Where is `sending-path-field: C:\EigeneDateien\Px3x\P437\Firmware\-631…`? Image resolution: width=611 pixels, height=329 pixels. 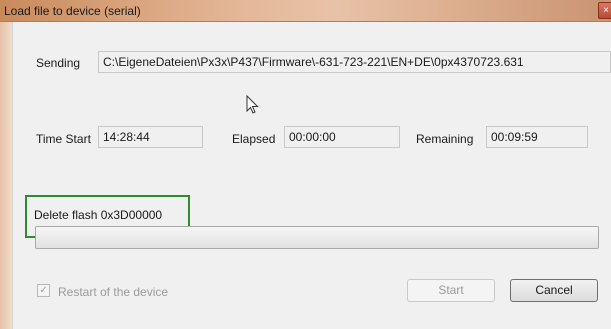
sending-path-field: C:\EigeneDateien\Px3x\P437\Firmware\-631… is located at coordinates (354, 62).